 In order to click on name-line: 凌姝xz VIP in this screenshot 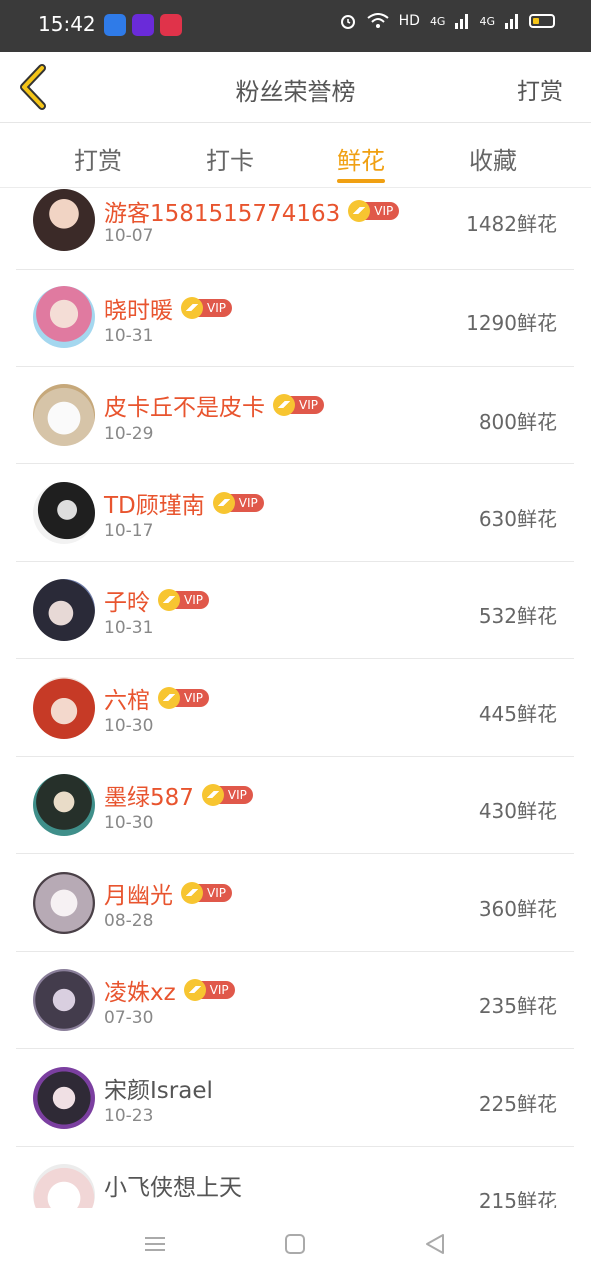, I will do `click(169, 990)`.